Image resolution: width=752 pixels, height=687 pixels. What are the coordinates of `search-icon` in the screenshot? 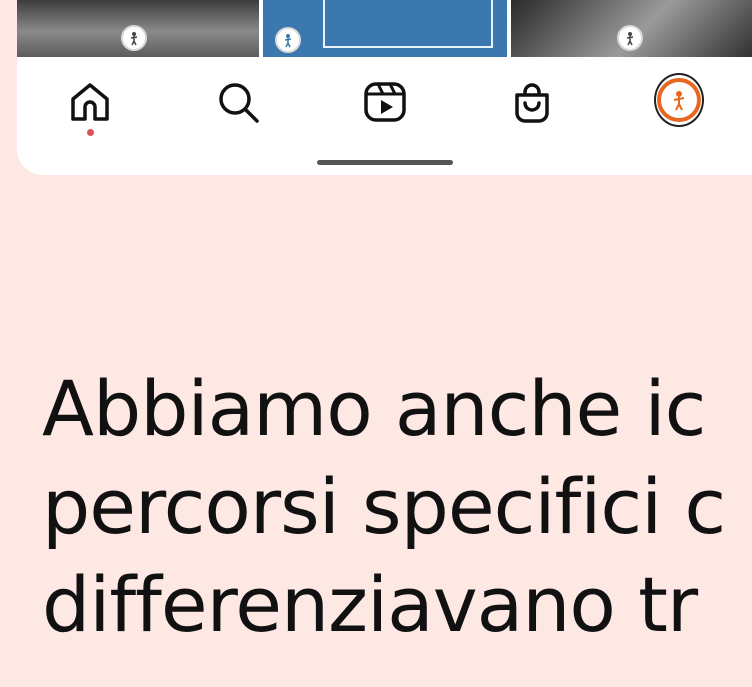 It's located at (239, 103).